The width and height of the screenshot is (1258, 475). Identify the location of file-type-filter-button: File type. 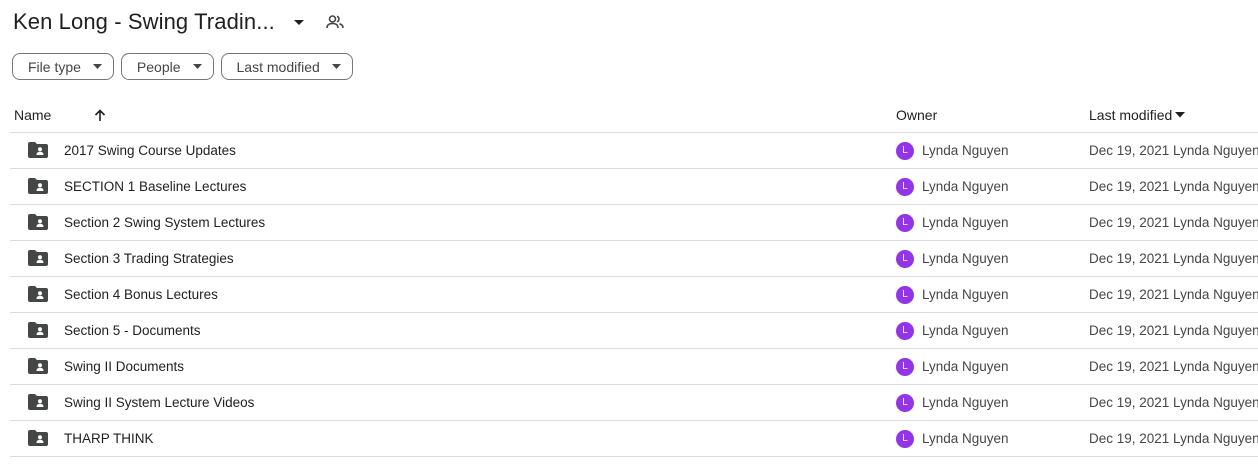
(63, 66).